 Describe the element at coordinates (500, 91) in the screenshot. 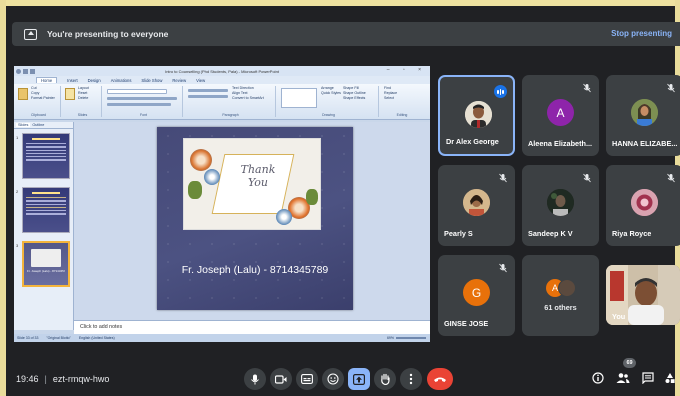

I see `speaking-indicator-icon` at that location.